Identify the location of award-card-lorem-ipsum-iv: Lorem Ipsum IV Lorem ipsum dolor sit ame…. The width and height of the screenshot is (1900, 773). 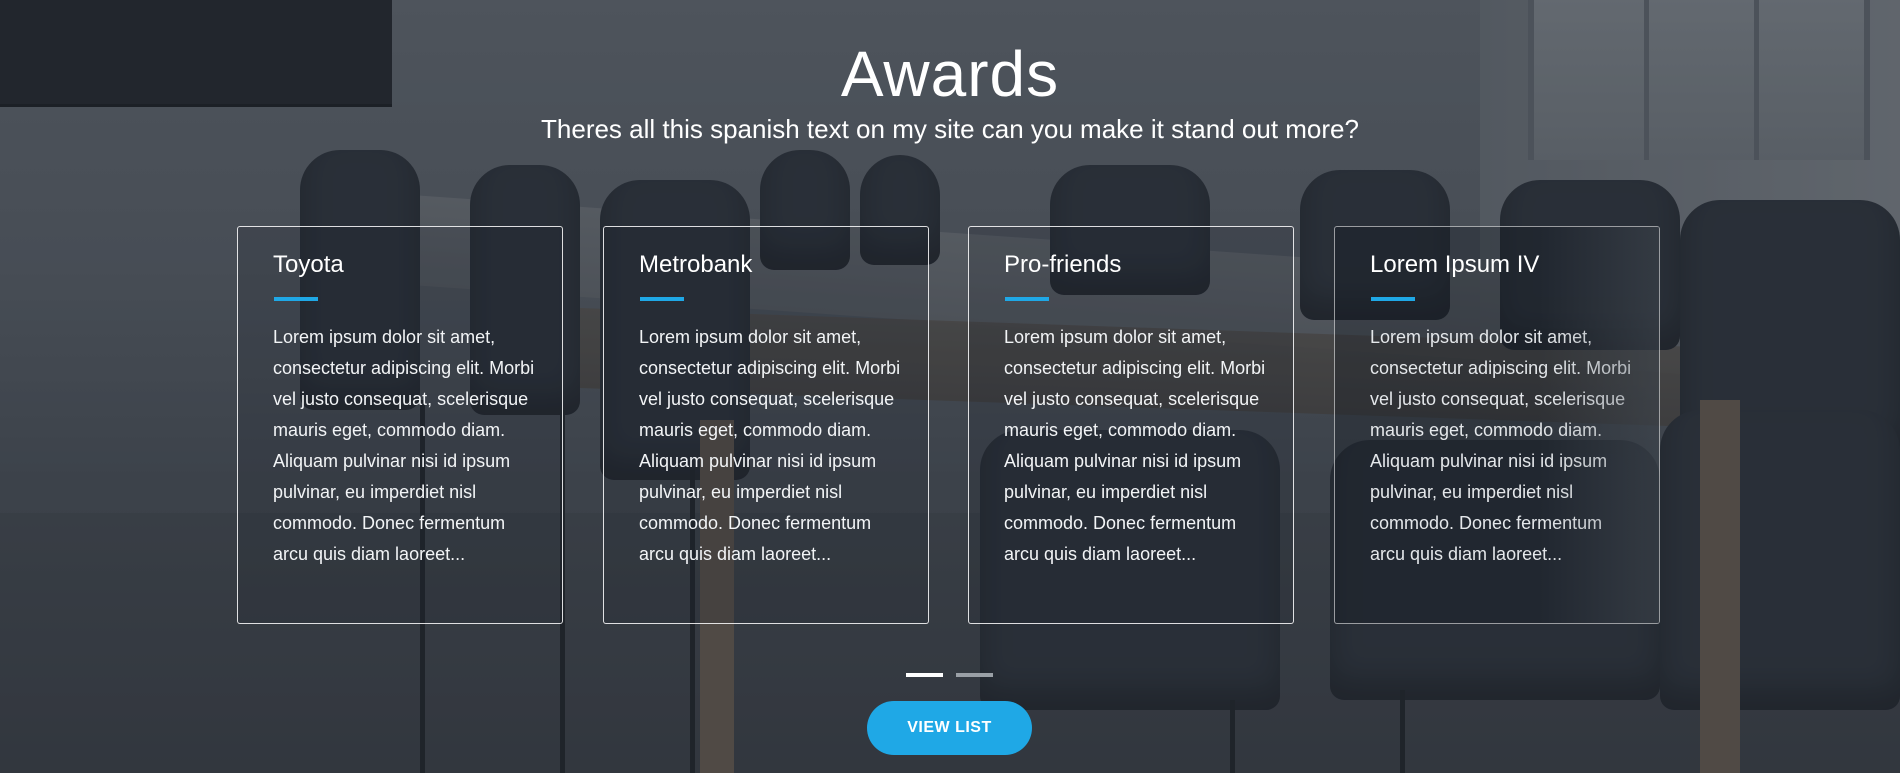
(1497, 425).